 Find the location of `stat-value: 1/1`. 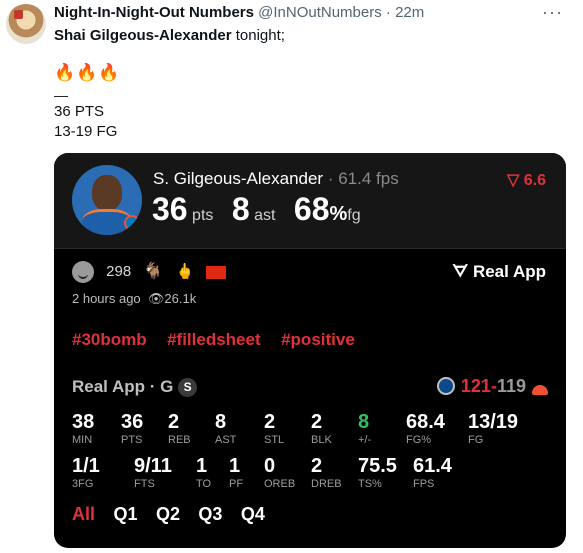

stat-value: 1/1 is located at coordinates (86, 466).